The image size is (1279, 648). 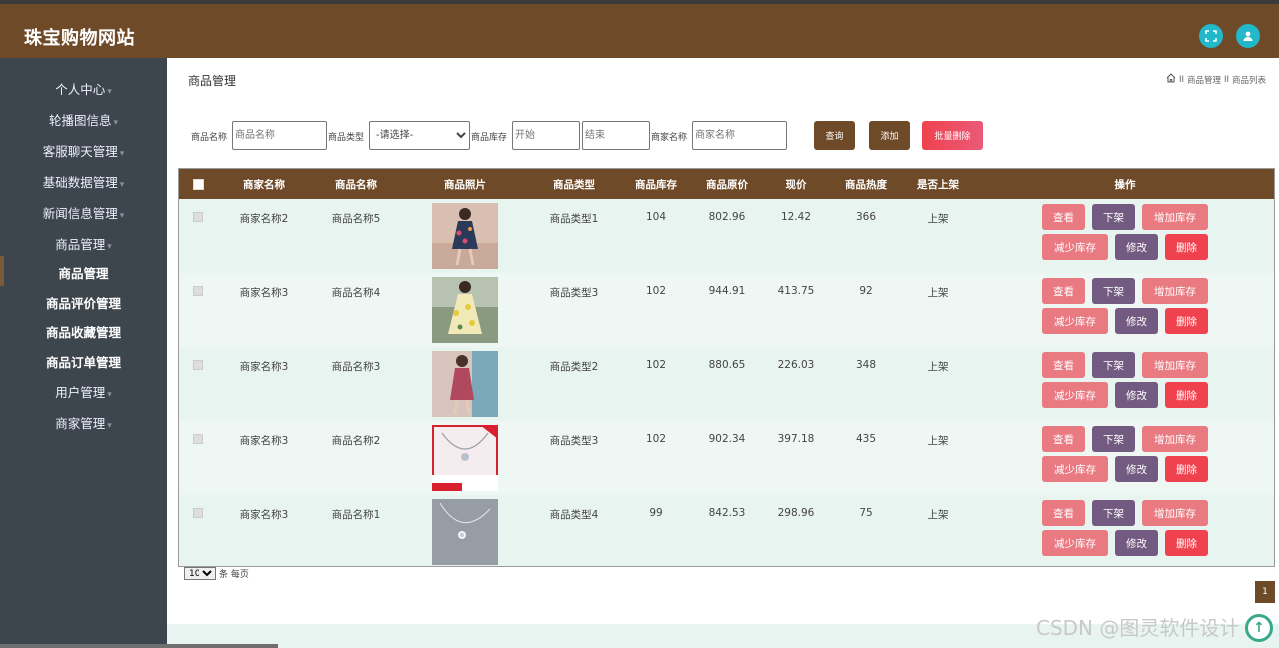 I want to click on sidebar-item-label: 个人中心, so click(x=80, y=89).